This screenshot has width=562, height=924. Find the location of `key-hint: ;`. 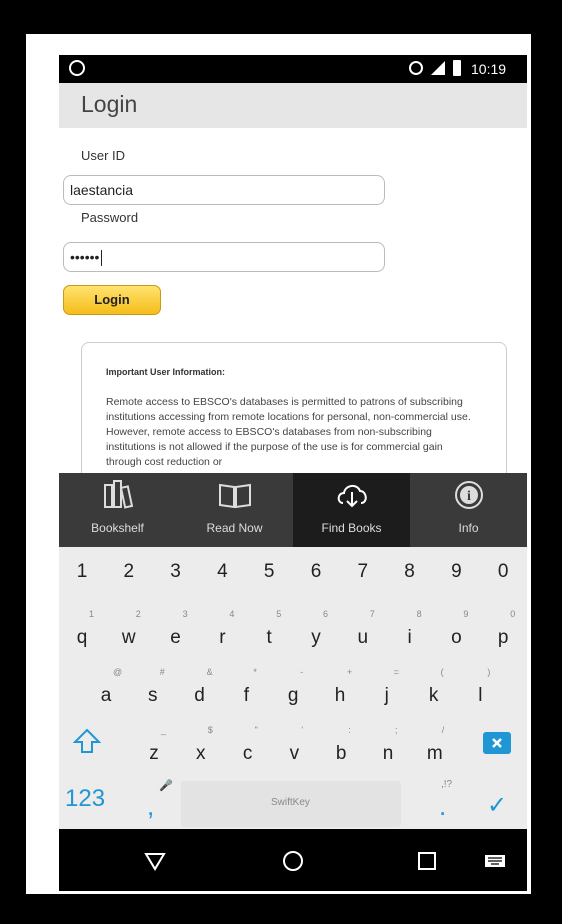

key-hint: ; is located at coordinates (396, 730).